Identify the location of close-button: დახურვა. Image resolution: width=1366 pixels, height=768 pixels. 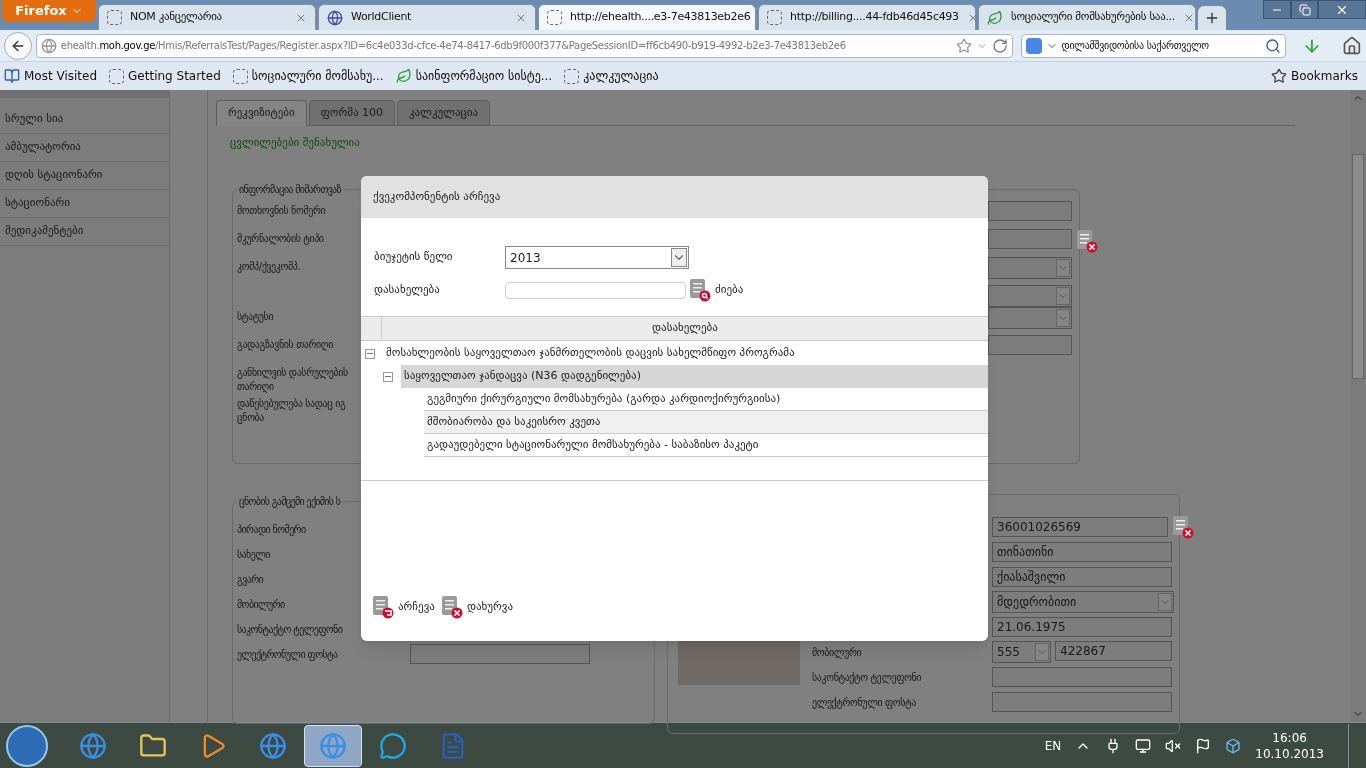
(476, 607).